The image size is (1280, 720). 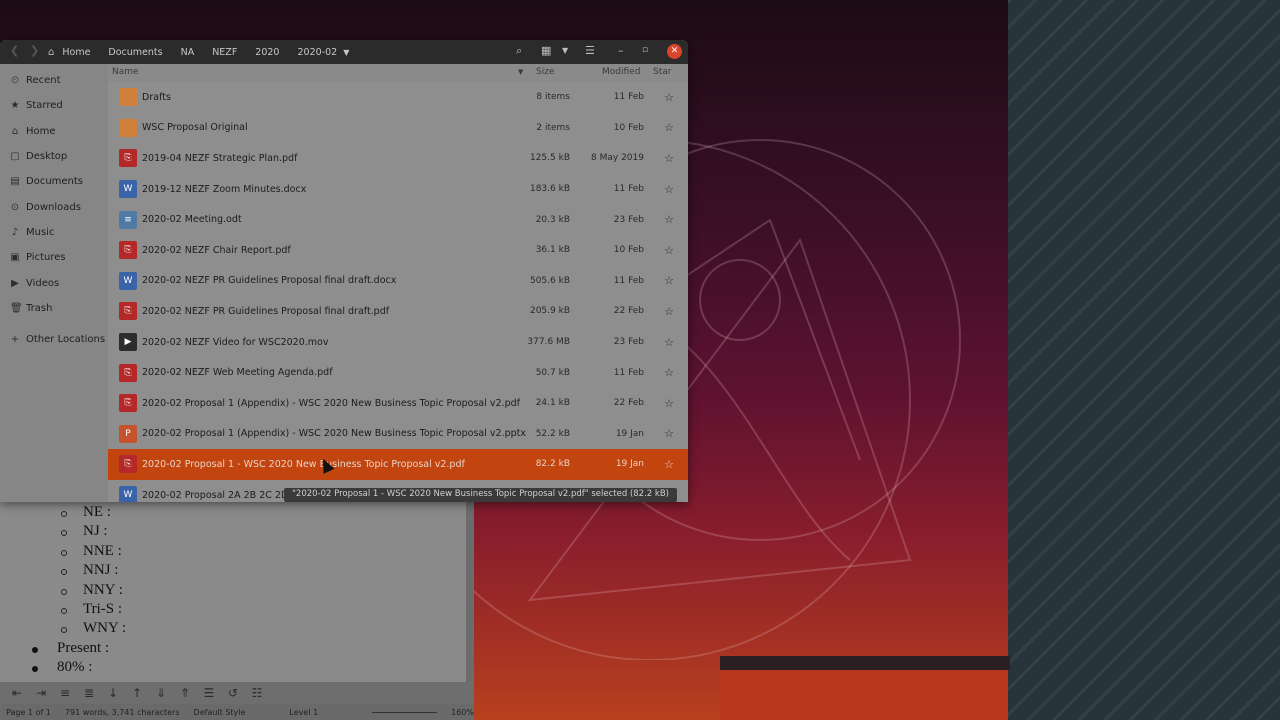 I want to click on search-icon: ⌕, so click(x=519, y=51).